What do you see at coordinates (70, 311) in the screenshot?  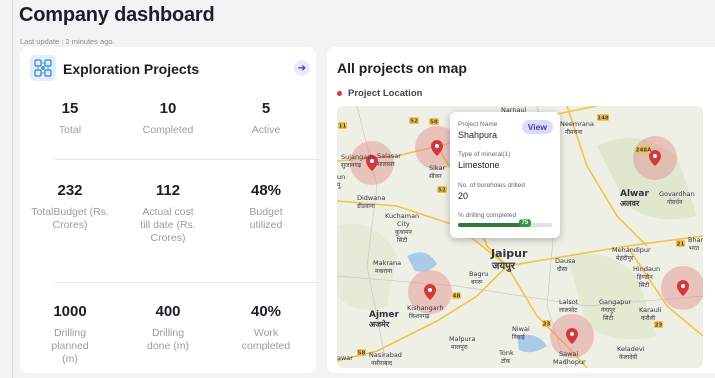 I see `stat-value: 1000` at bounding box center [70, 311].